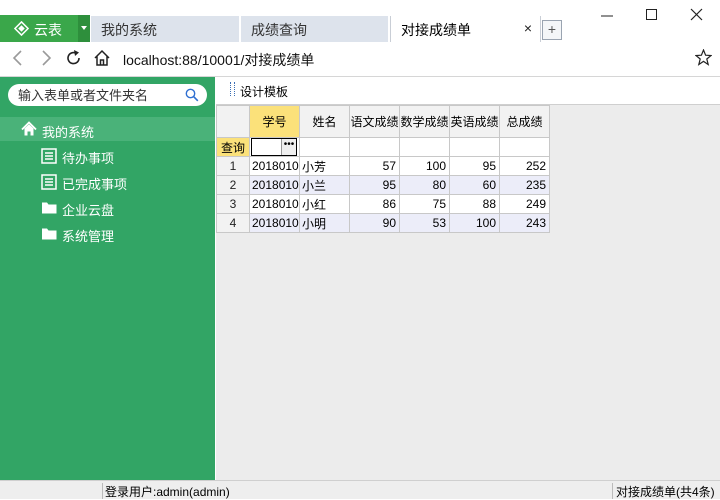 The height and width of the screenshot is (500, 720). I want to click on design-template-button: 设计模板, so click(264, 91).